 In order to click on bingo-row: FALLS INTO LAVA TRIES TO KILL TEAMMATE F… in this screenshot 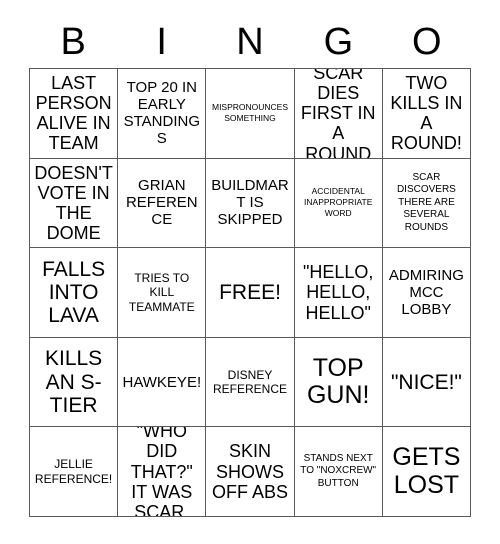, I will do `click(250, 293)`.